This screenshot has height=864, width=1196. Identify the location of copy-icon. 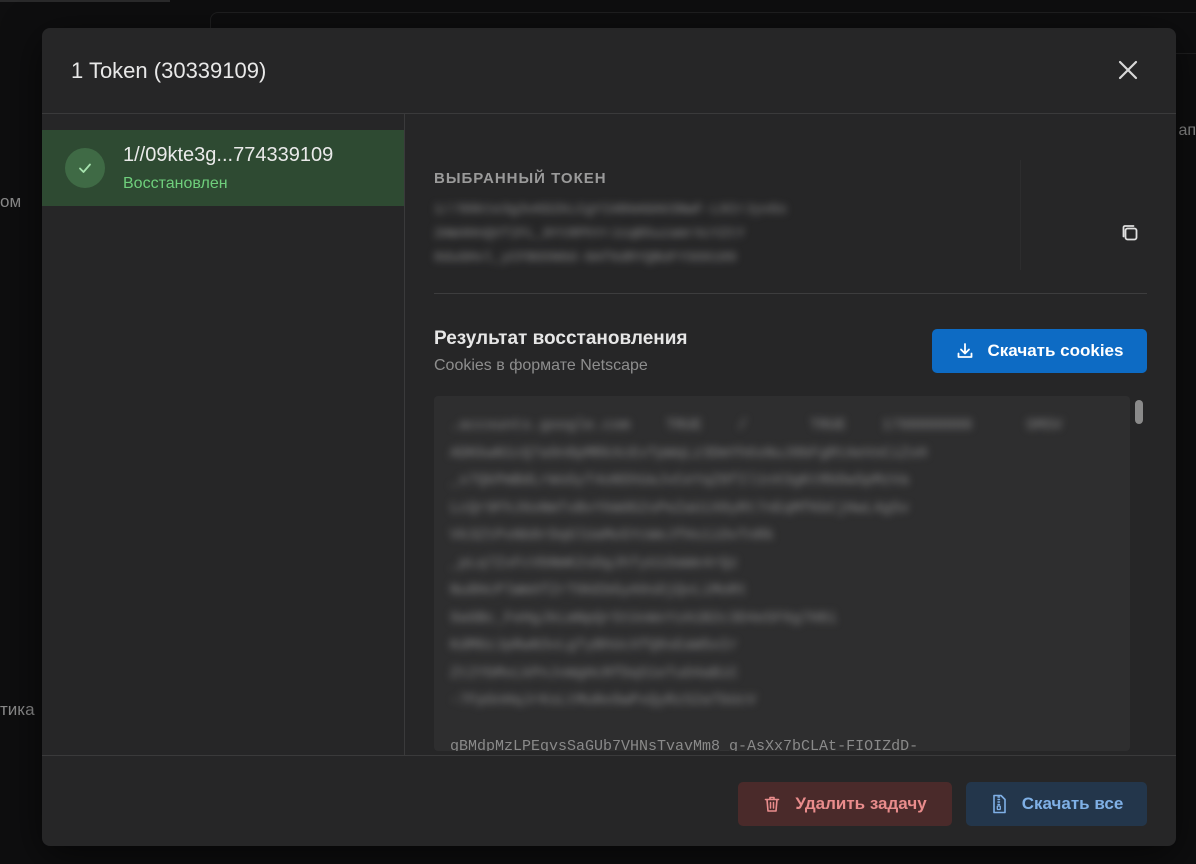
(1130, 233).